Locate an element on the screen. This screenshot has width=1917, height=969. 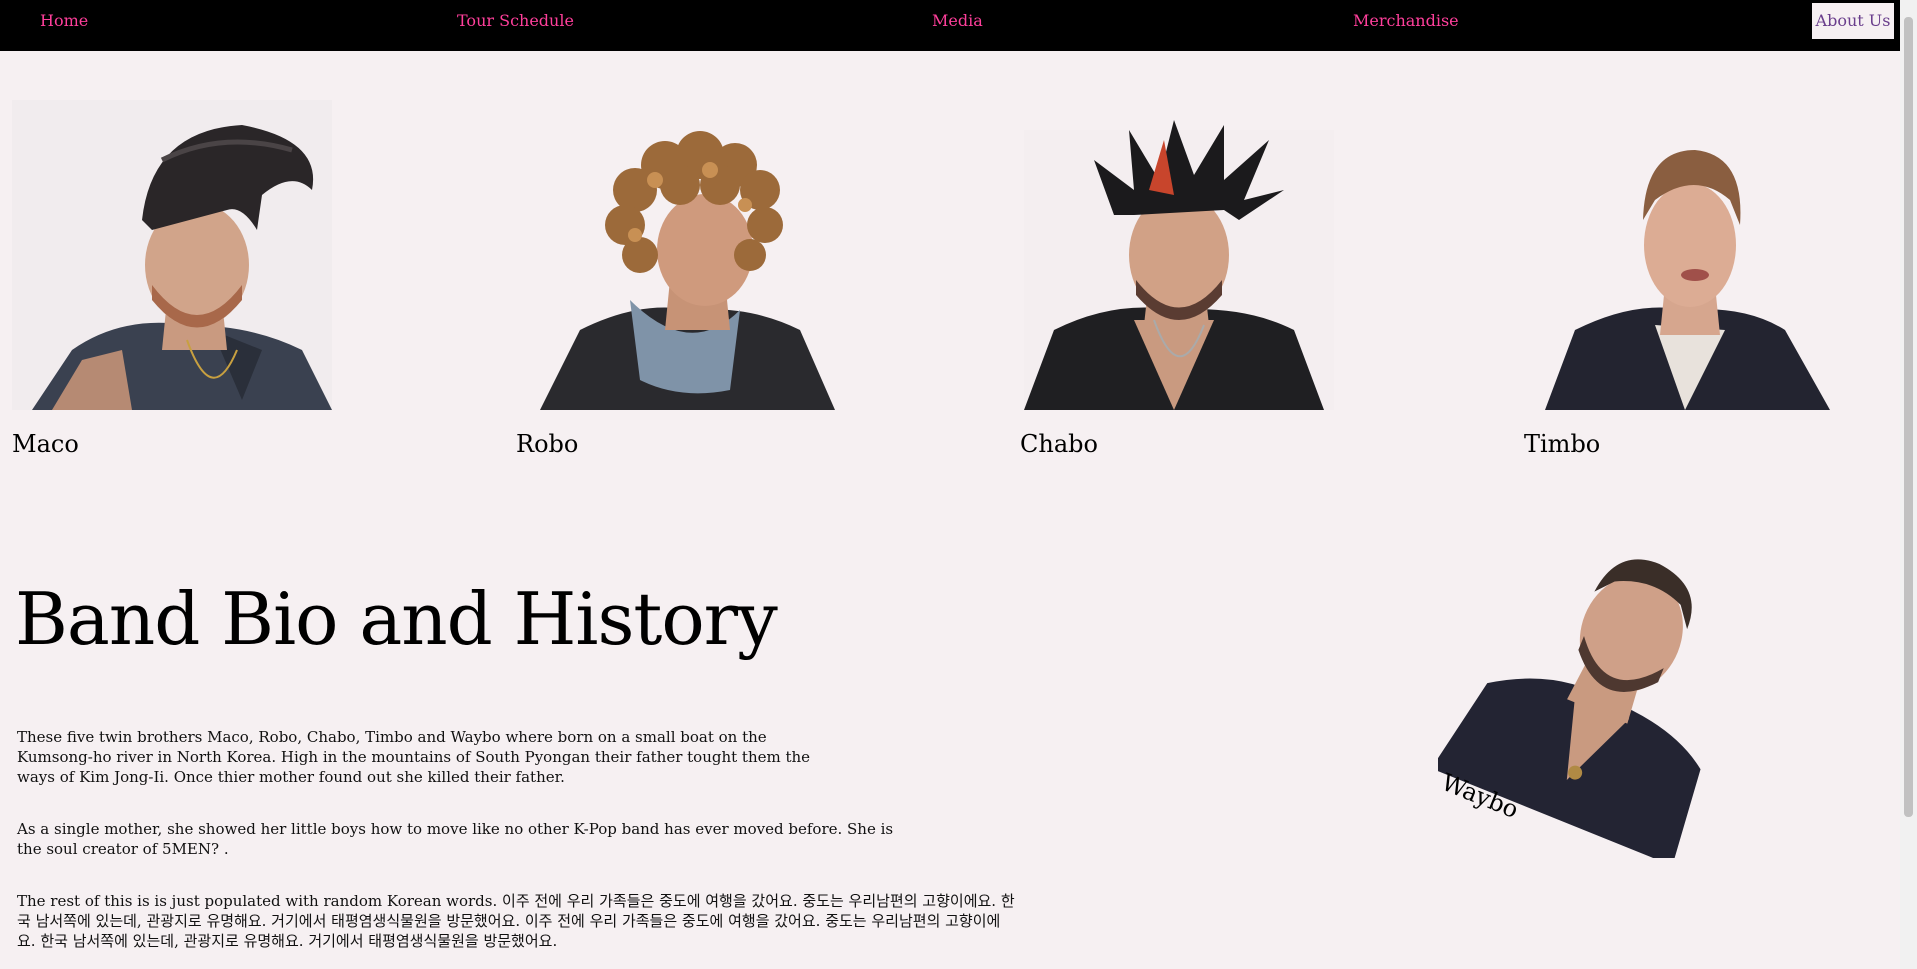
member-name-robo: Robo is located at coordinates (547, 444).